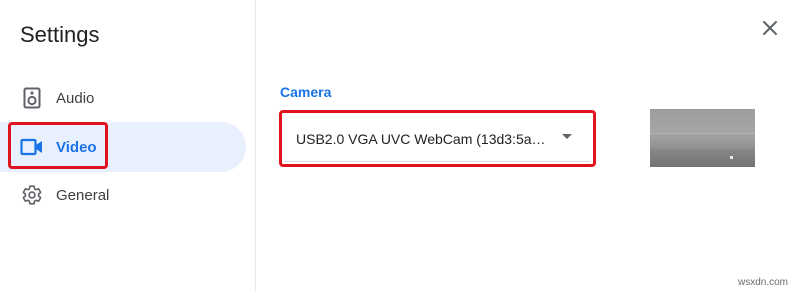 Image resolution: width=800 pixels, height=291 pixels. I want to click on dialog-title: Settings, so click(60, 34).